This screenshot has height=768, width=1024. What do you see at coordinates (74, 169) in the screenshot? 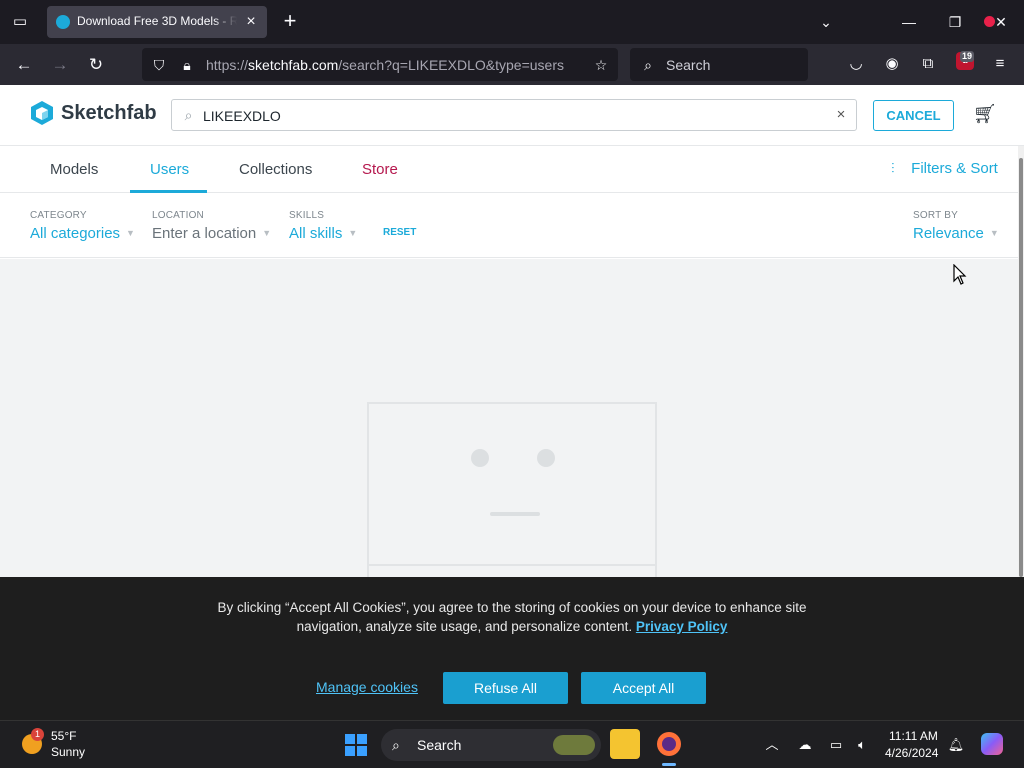
I see `tab-models: Models` at bounding box center [74, 169].